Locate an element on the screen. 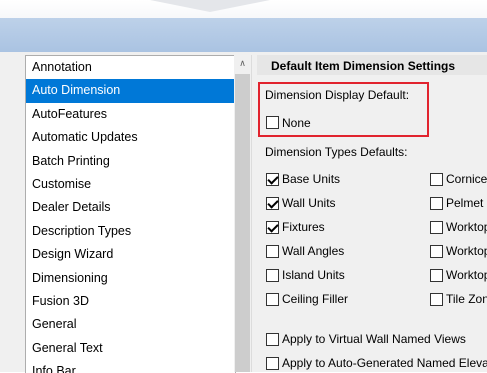  category-item-general-text: General Text is located at coordinates (130, 348).